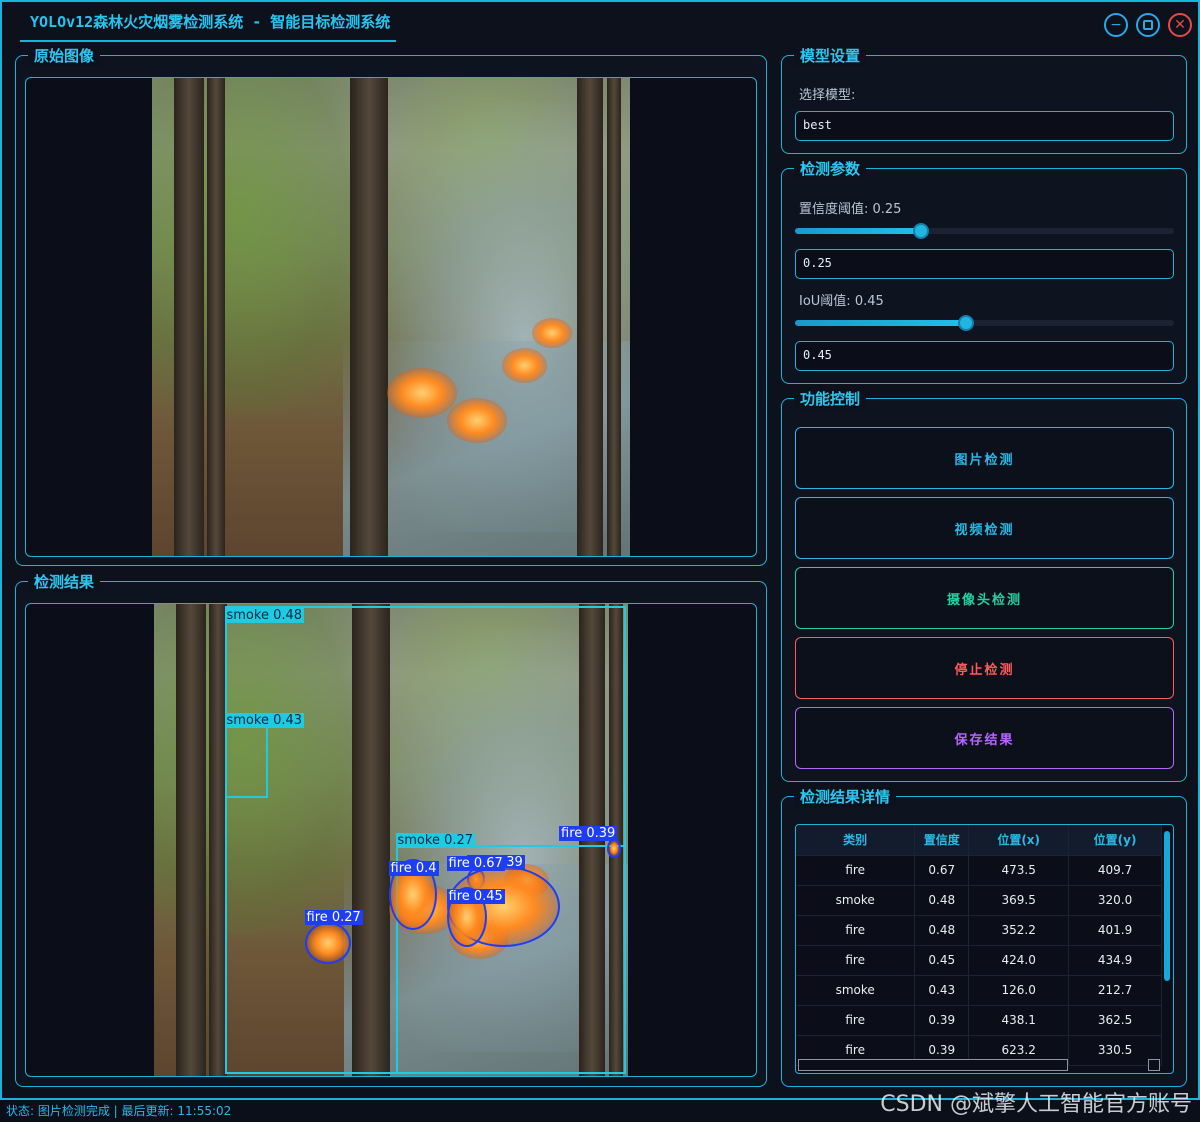 The height and width of the screenshot is (1122, 1200). Describe the element at coordinates (858, 231) in the screenshot. I see `confidence-slider-fill` at that location.